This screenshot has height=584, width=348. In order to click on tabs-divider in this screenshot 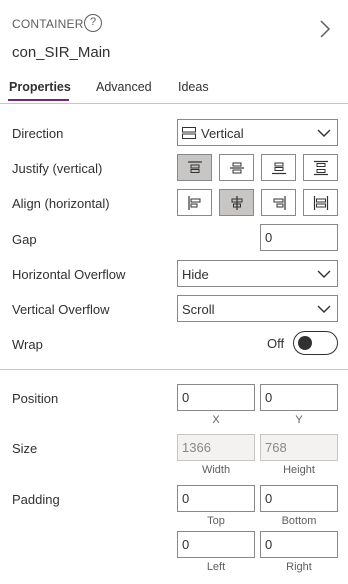, I will do `click(174, 103)`.